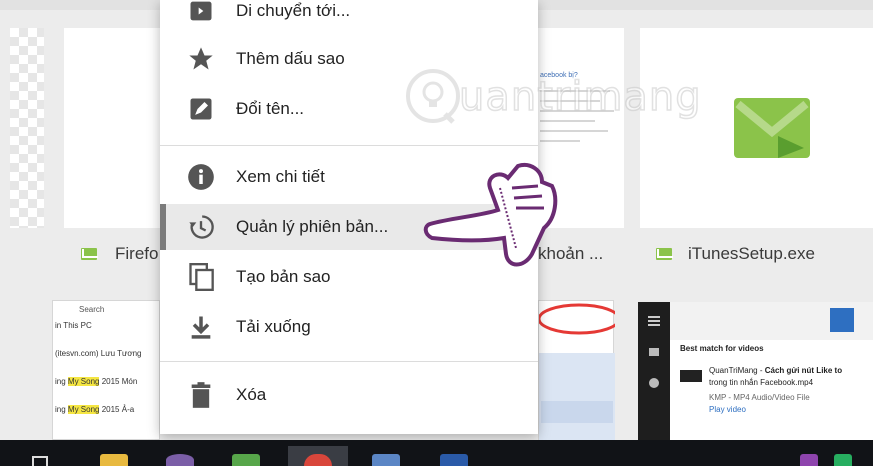 Image resolution: width=873 pixels, height=466 pixels. I want to click on rename-icon, so click(201, 109).